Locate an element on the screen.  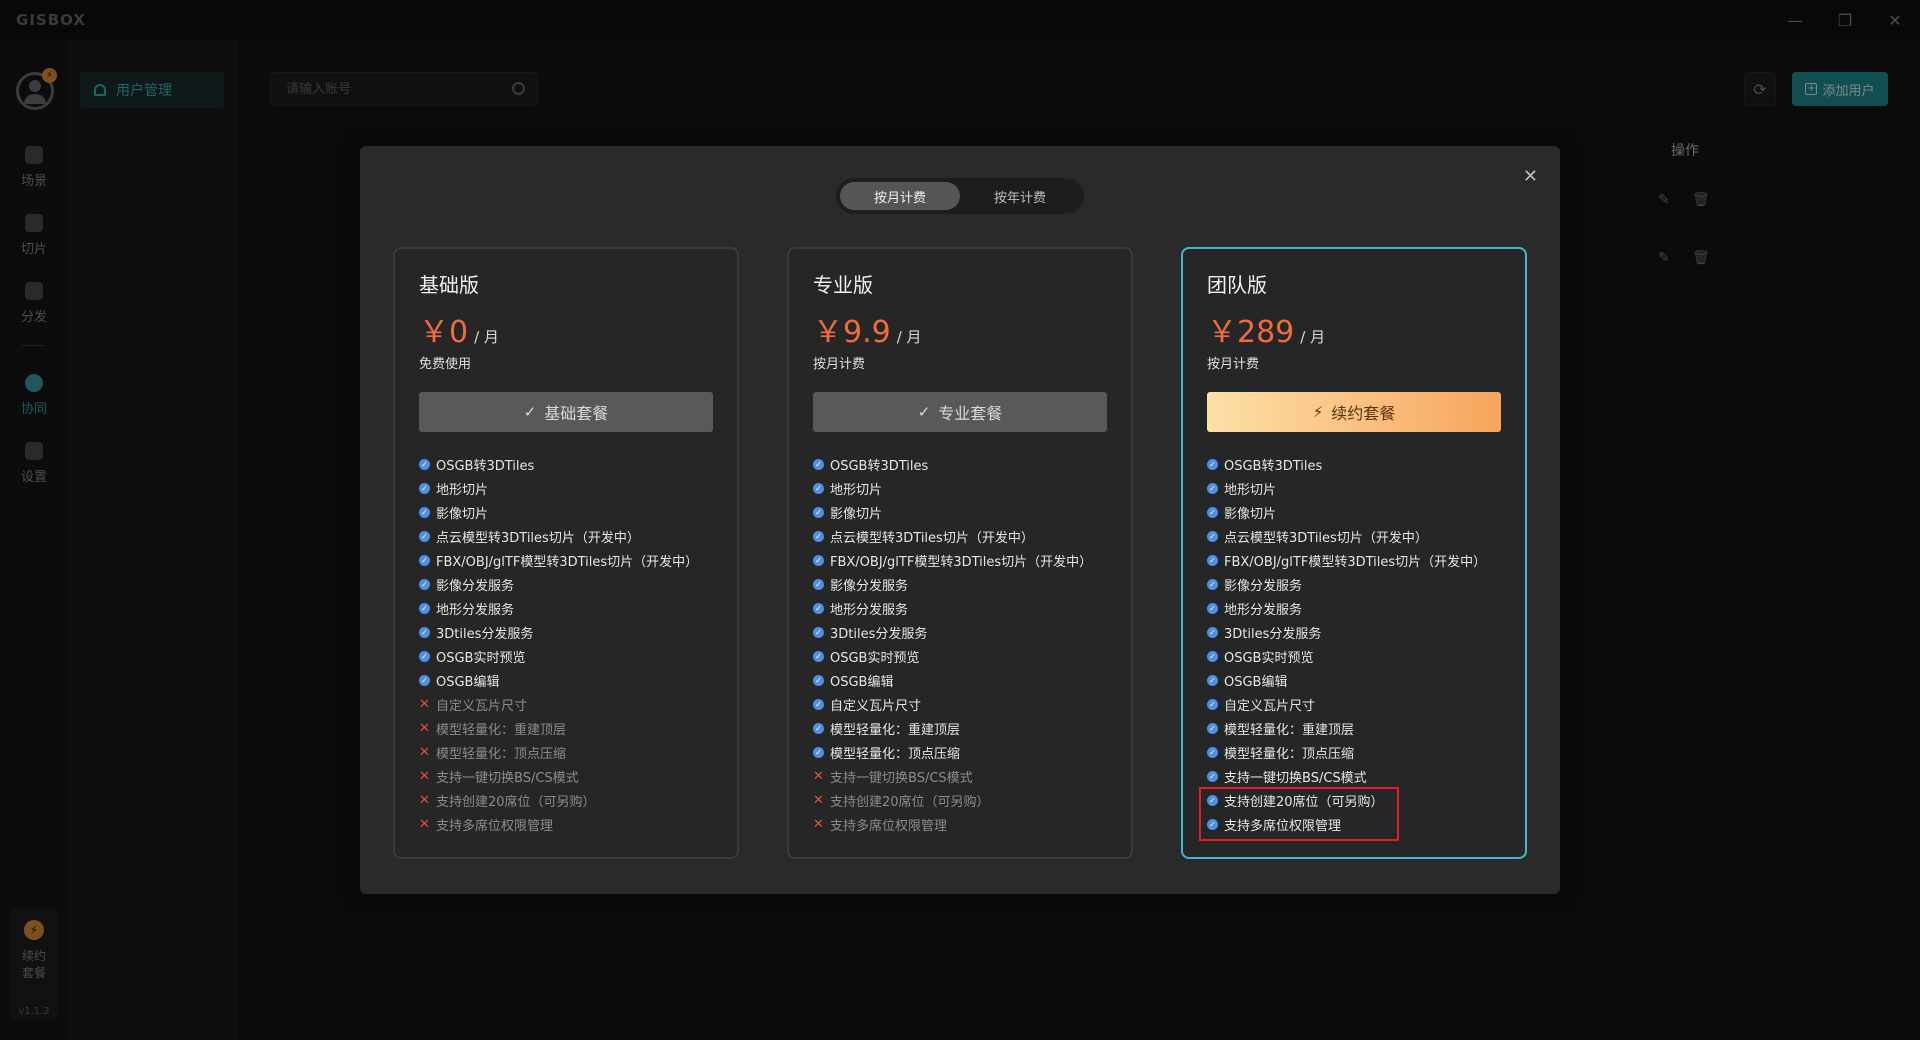
feature-item: ✕ 支持创建20席位（可另购） is located at coordinates (963, 800).